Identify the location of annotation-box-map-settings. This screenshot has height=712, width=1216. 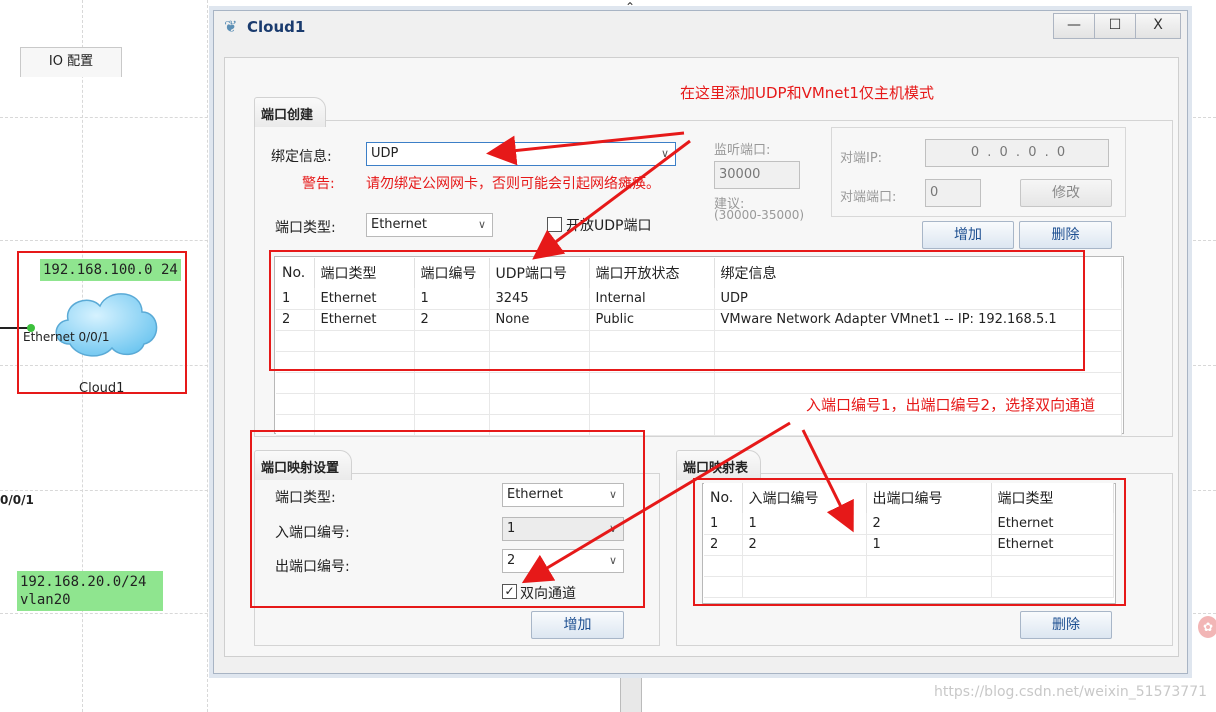
(447, 519).